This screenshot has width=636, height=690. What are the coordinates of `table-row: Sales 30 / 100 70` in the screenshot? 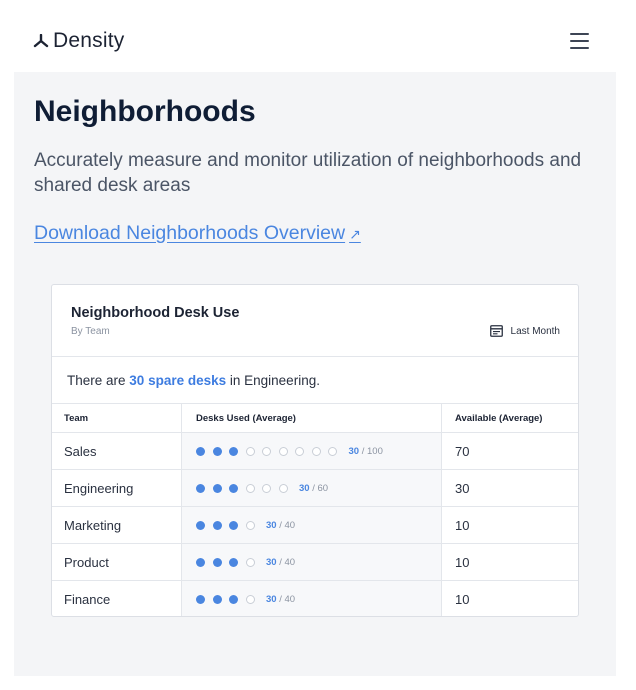 It's located at (315, 450).